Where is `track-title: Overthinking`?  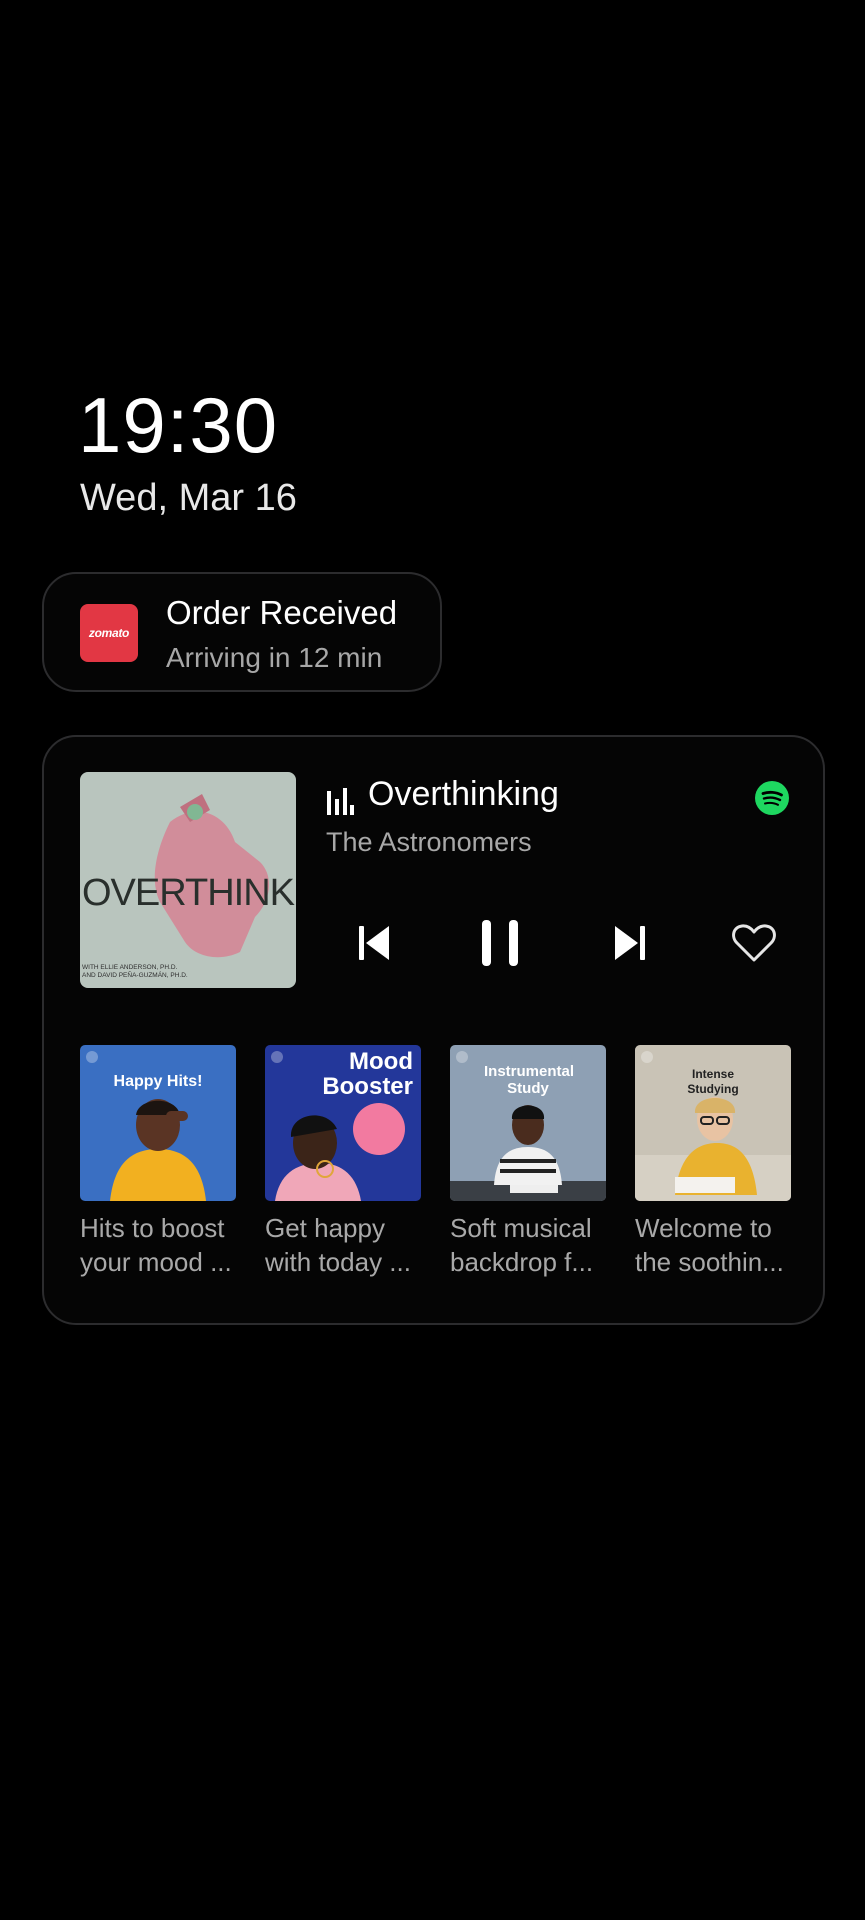 track-title: Overthinking is located at coordinates (463, 794).